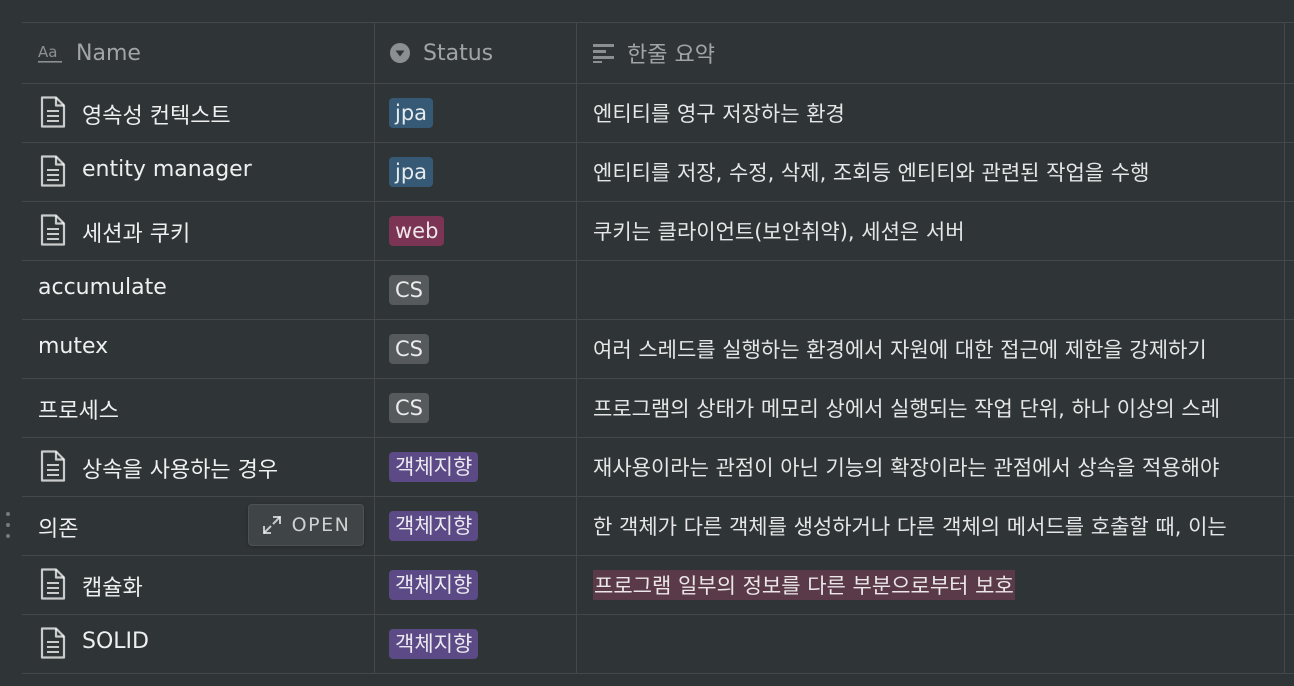 The height and width of the screenshot is (686, 1294). I want to click on row-summary-cell: 프로그램 일부의 정보를 다른 부분으로부터 보호, so click(931, 585).